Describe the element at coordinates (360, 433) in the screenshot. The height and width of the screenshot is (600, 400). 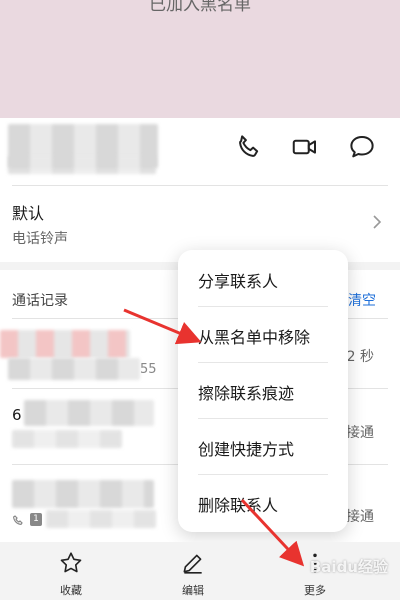
I see `call-row-2-status: 接通` at that location.